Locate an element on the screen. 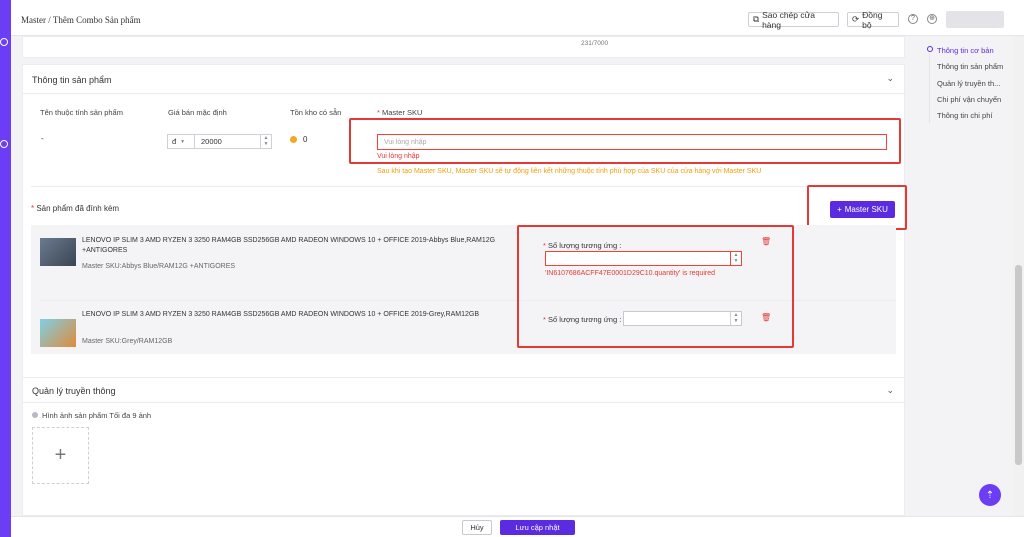 This screenshot has height=537, width=1024. media-hint-text: Hình ảnh sản phẩm Tối đa 9 ảnh is located at coordinates (97, 415).